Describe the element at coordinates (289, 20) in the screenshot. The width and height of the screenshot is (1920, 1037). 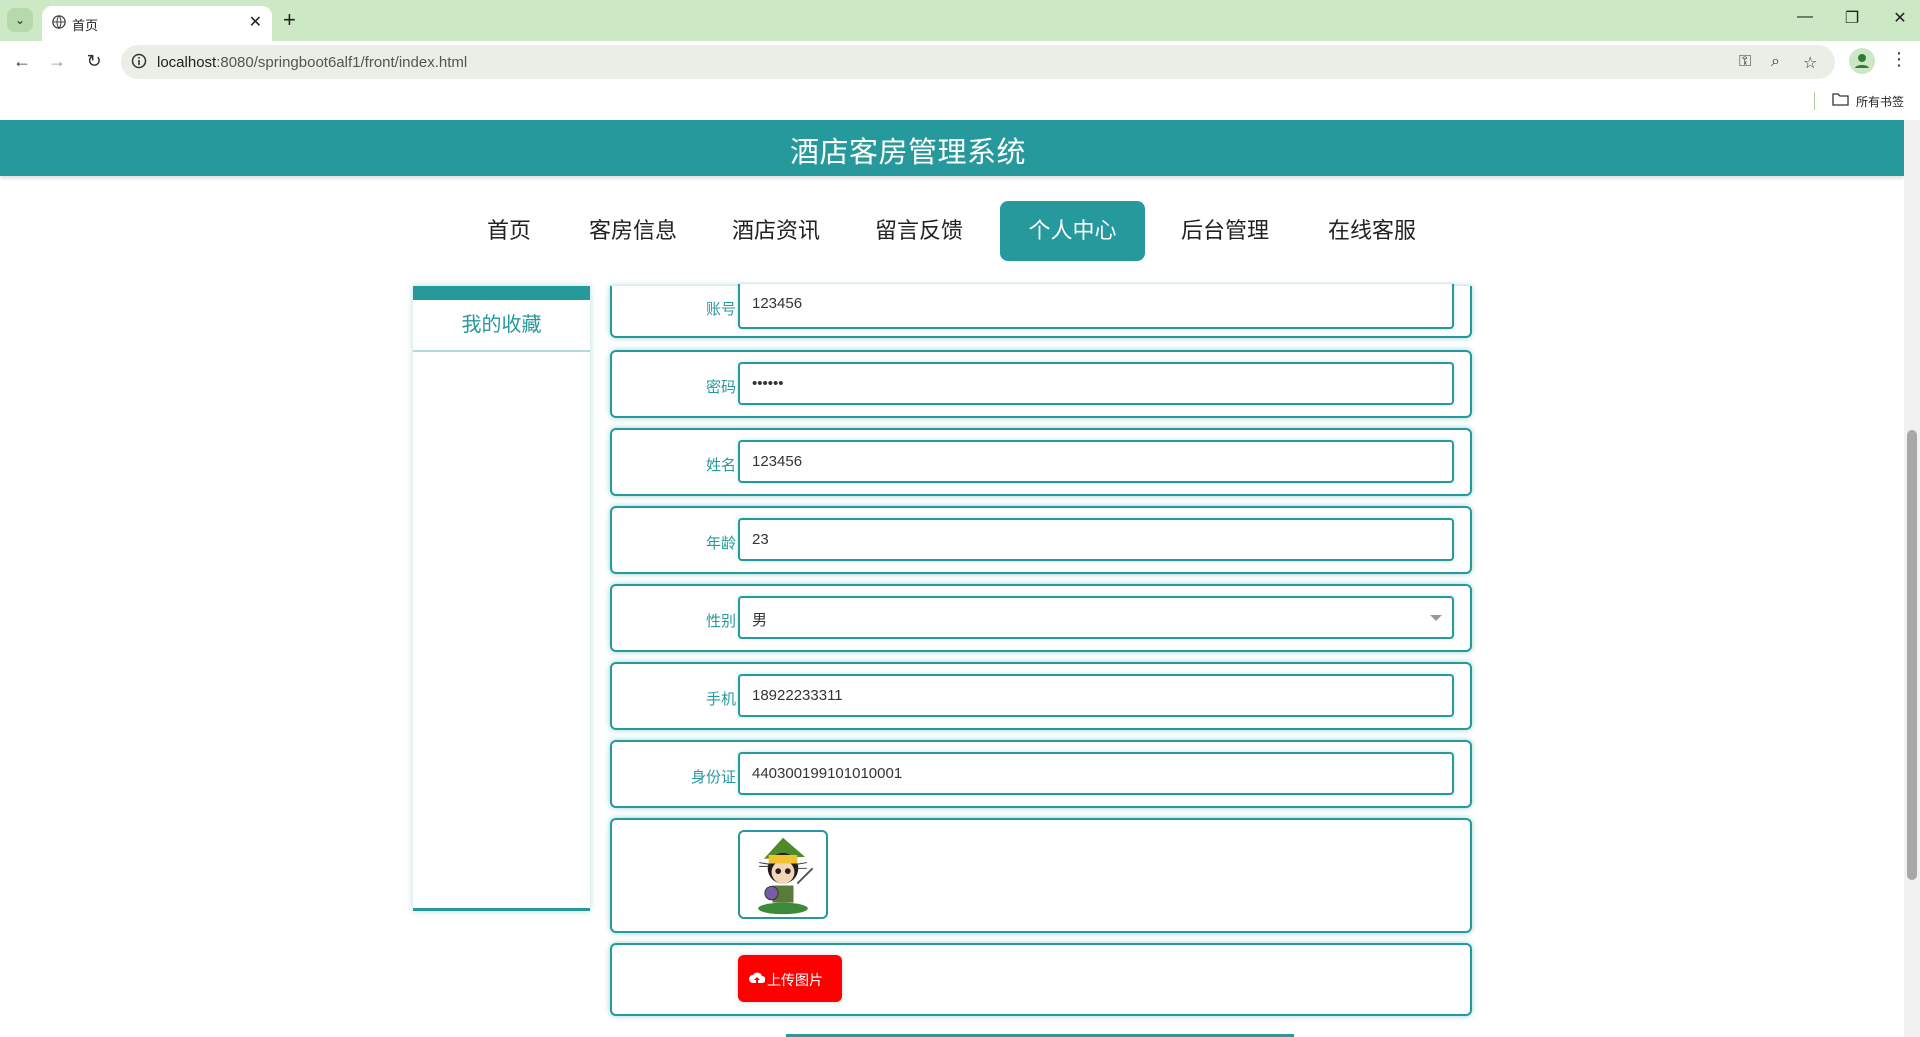
I see `new-tab-button: +` at that location.